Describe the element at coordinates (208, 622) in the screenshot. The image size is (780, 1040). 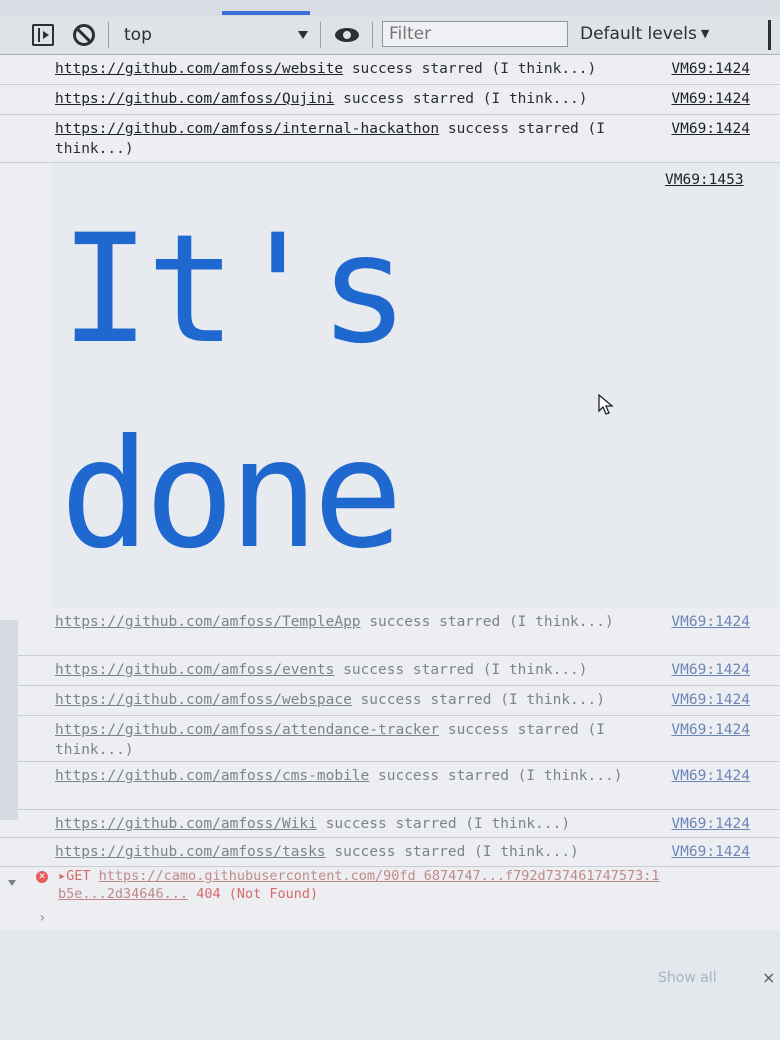
I see `repo-link: https://github.com/amfoss/TempleApp` at that location.